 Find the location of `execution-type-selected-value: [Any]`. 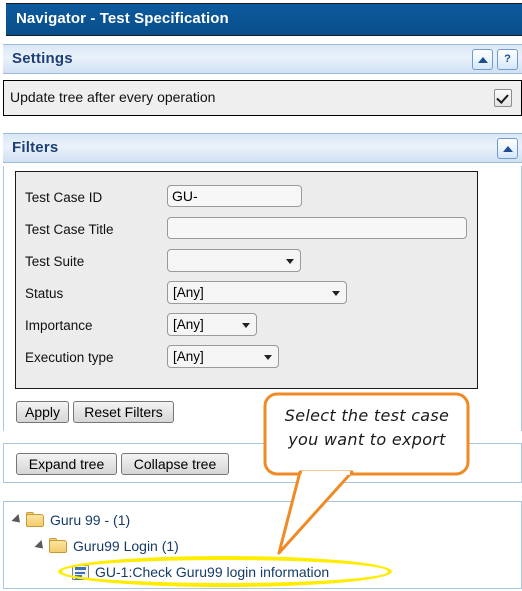

execution-type-selected-value: [Any] is located at coordinates (188, 356).